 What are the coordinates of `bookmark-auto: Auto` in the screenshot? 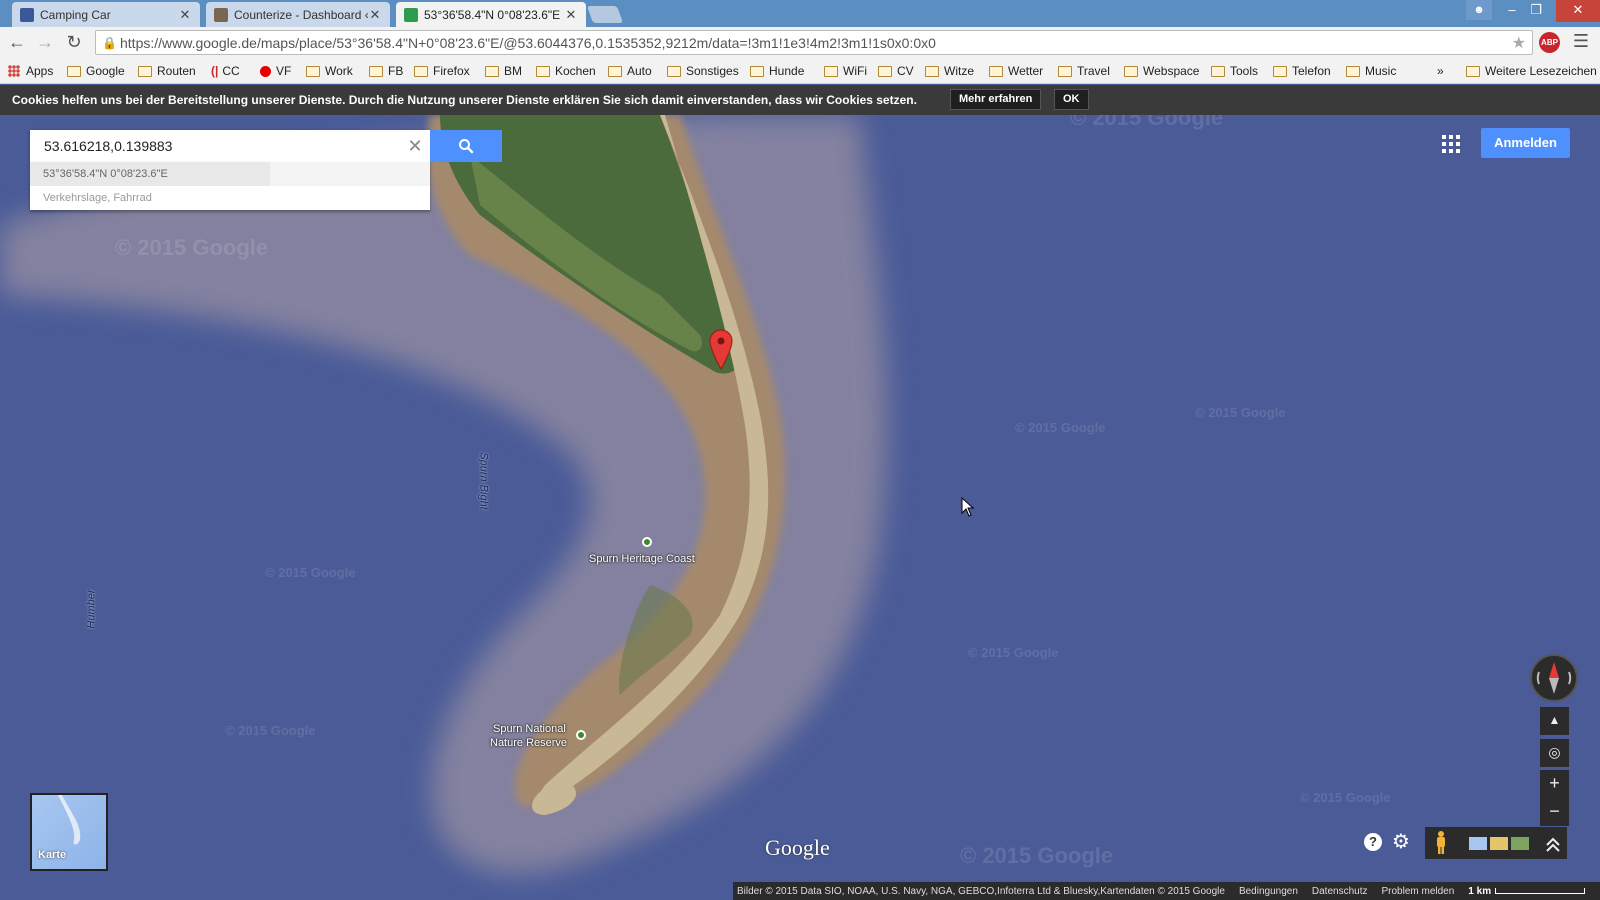 It's located at (630, 71).